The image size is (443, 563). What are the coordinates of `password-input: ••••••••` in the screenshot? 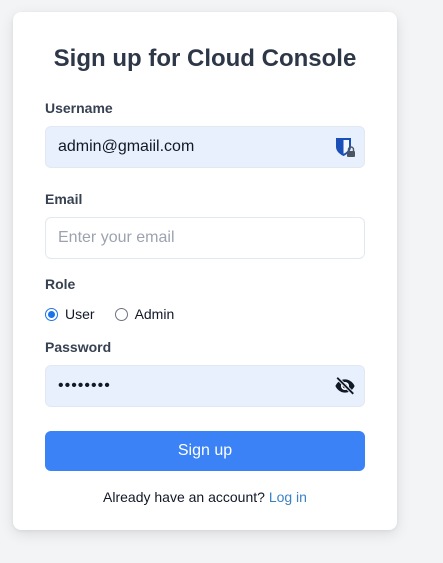 It's located at (84, 386).